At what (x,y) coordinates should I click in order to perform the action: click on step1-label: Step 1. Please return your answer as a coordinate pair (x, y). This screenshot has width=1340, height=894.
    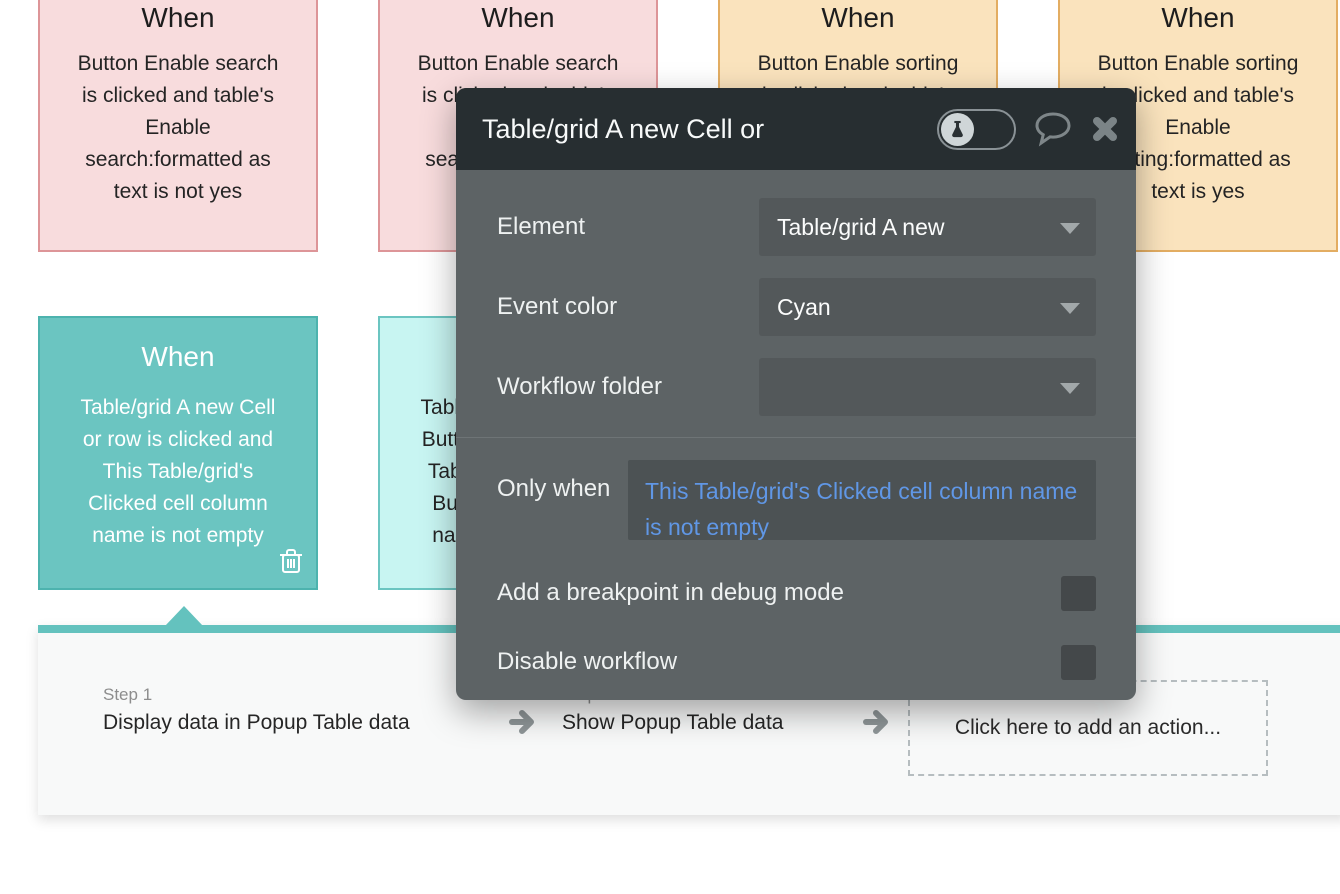
    Looking at the image, I should click on (128, 694).